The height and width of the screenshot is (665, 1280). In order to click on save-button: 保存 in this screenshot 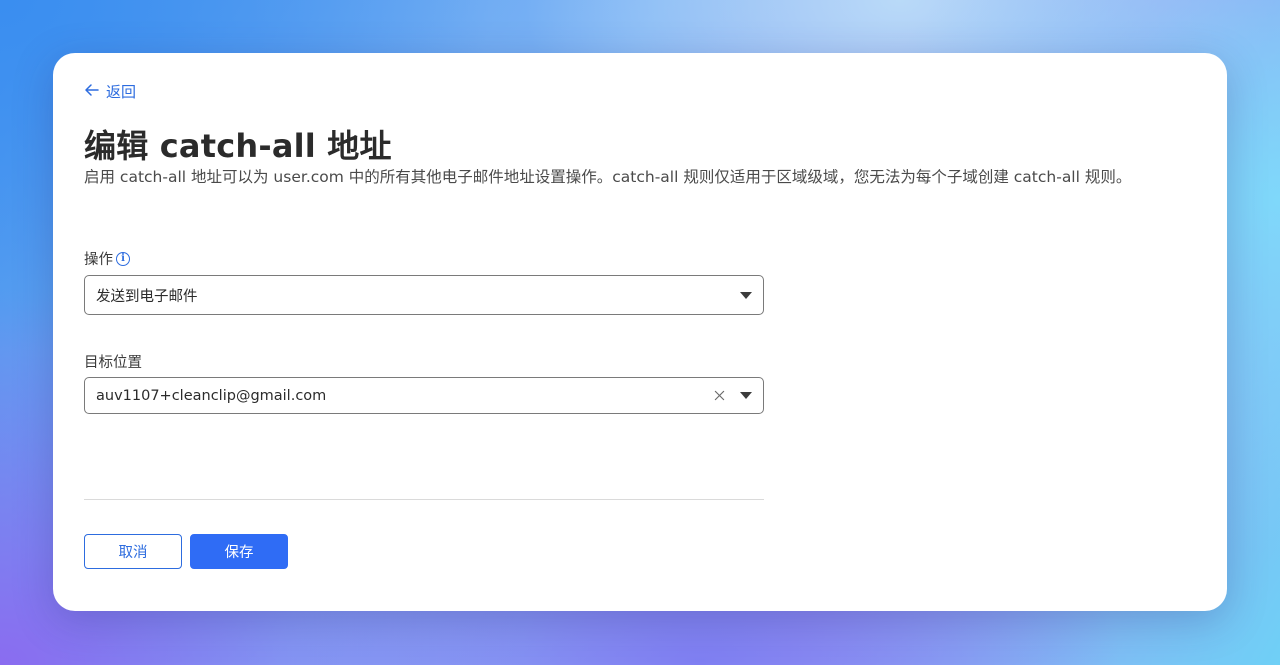, I will do `click(239, 551)`.